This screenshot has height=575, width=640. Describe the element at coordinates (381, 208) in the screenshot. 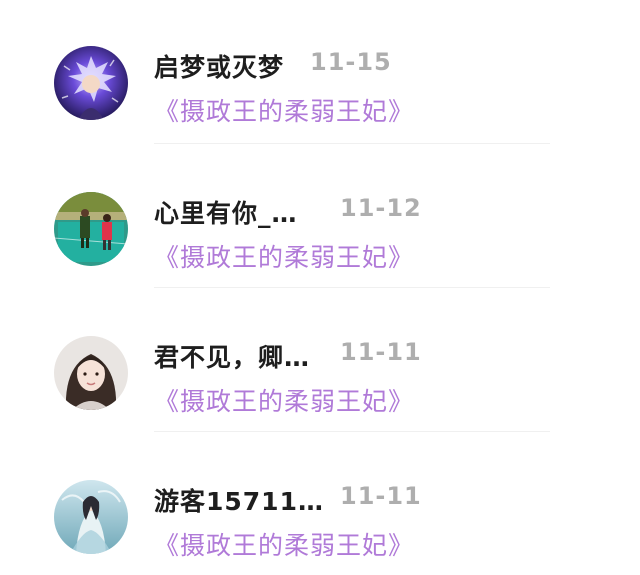

I see `comment-date: 11-12` at that location.